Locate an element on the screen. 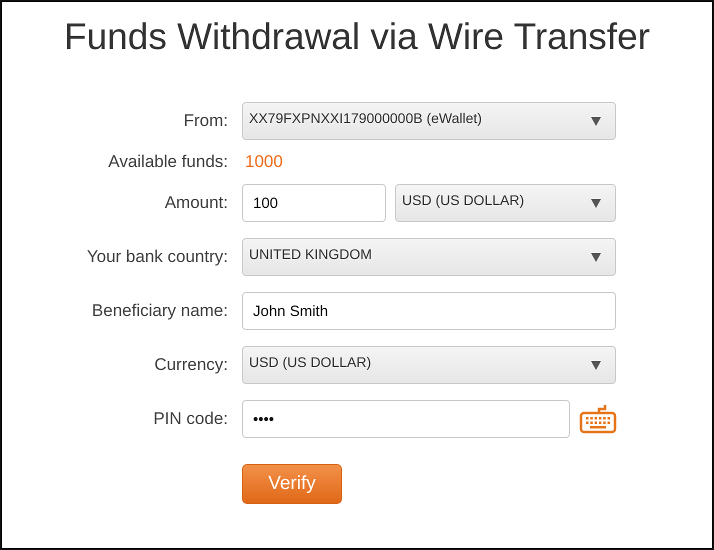 The image size is (714, 550). dropdown: UNITED KINGDOM is located at coordinates (429, 257).